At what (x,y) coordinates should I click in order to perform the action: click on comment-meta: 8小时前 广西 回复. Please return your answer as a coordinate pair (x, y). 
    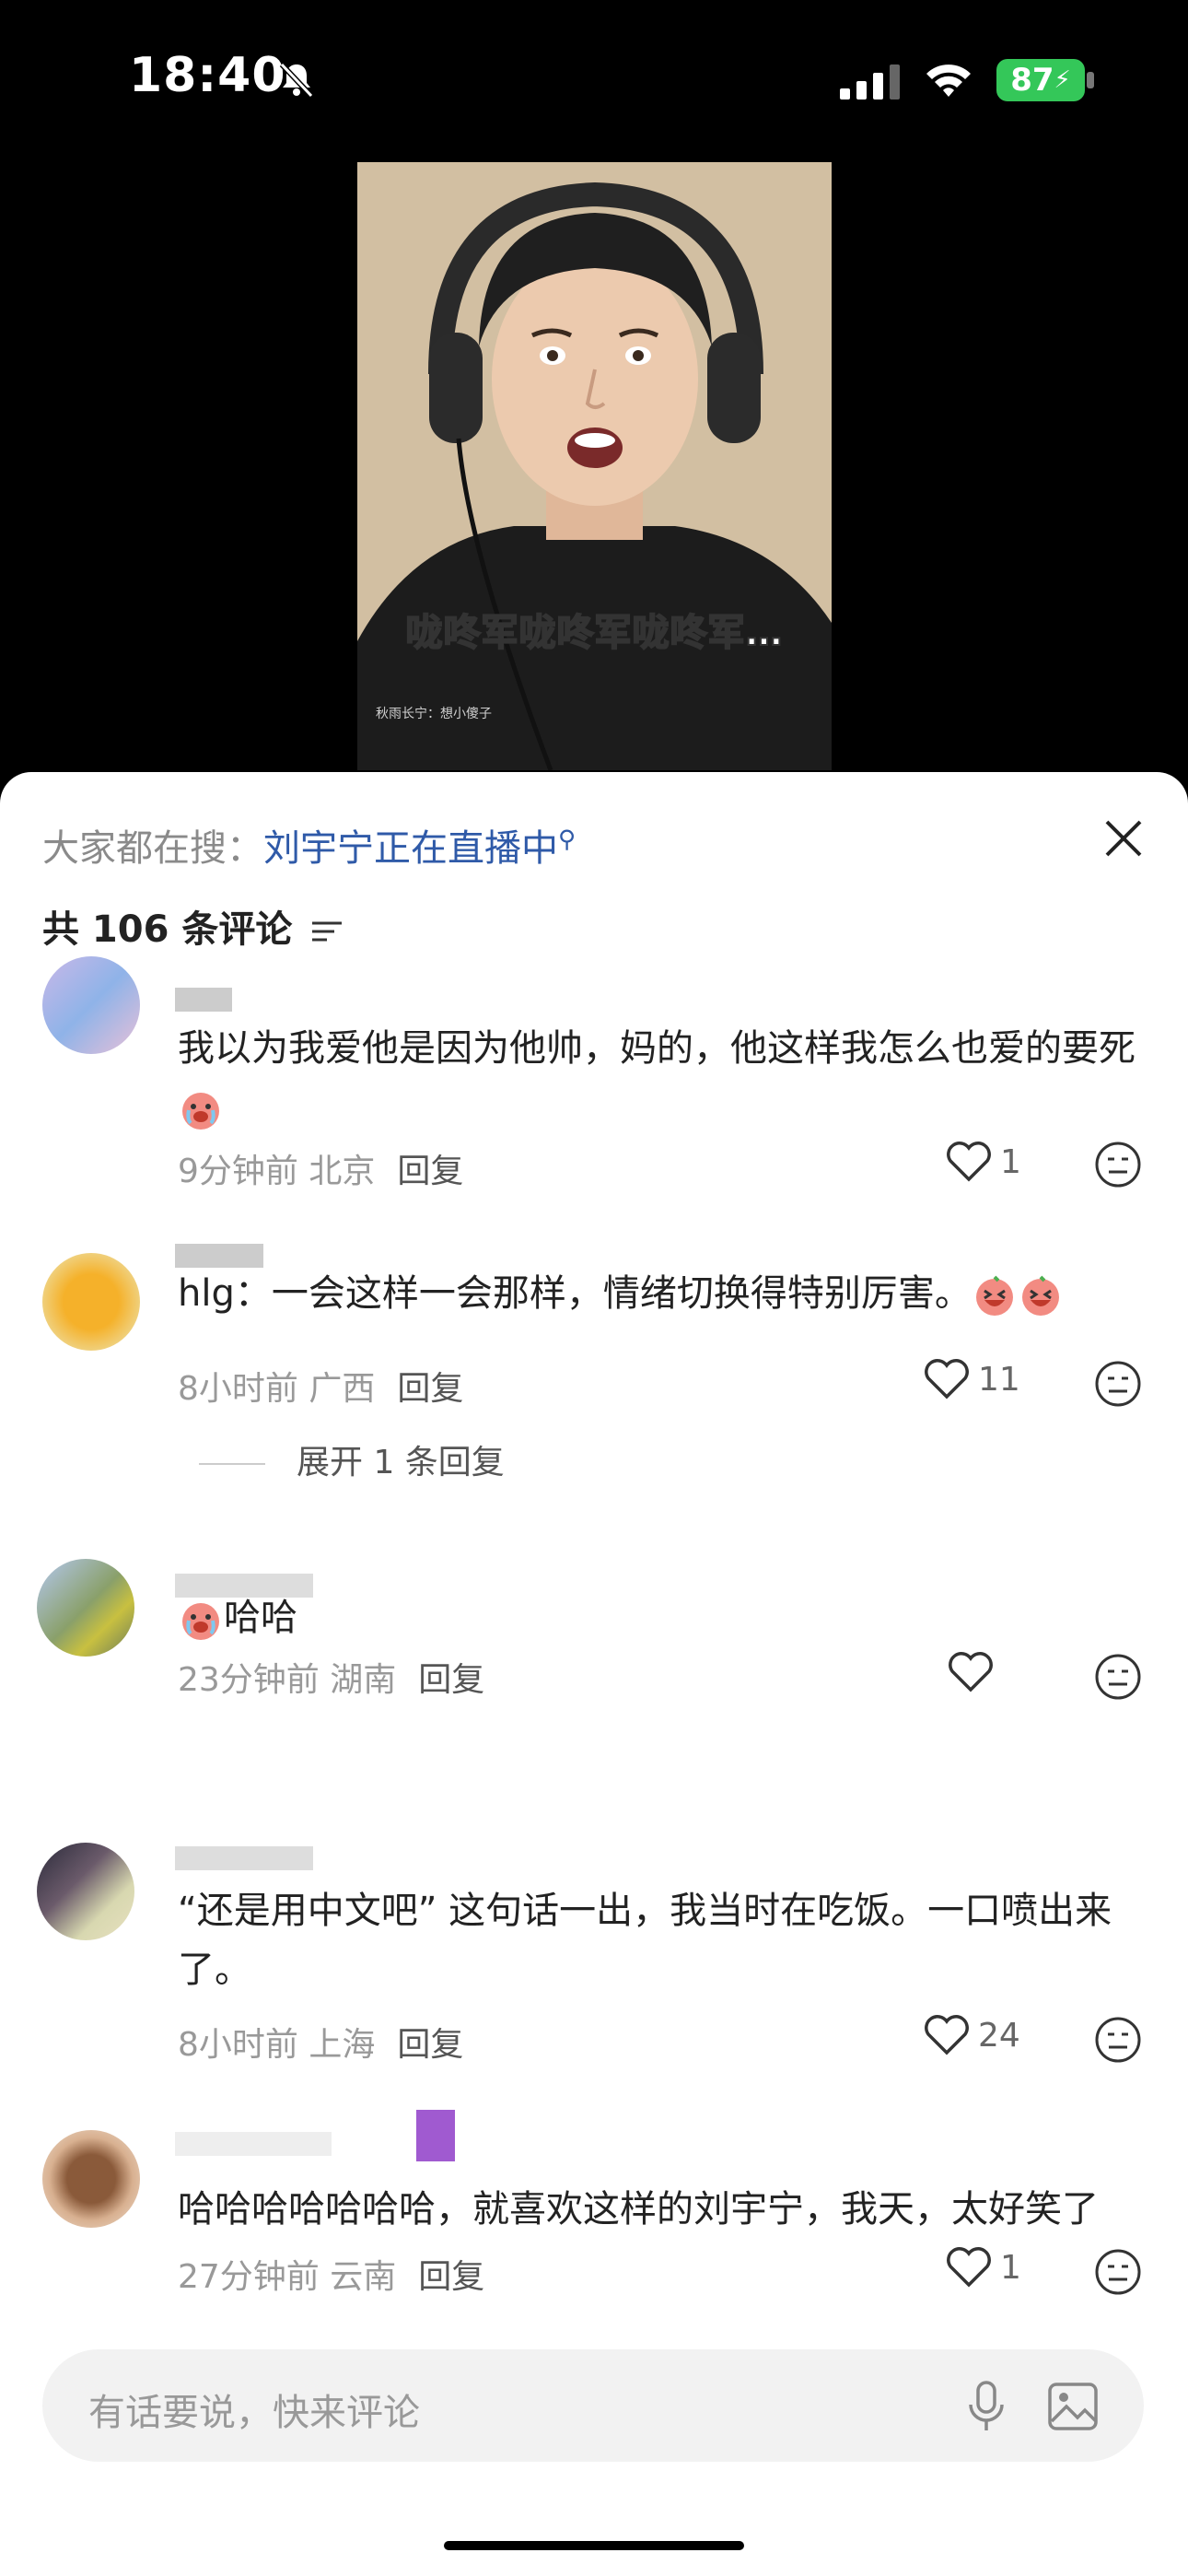
    Looking at the image, I should click on (320, 1386).